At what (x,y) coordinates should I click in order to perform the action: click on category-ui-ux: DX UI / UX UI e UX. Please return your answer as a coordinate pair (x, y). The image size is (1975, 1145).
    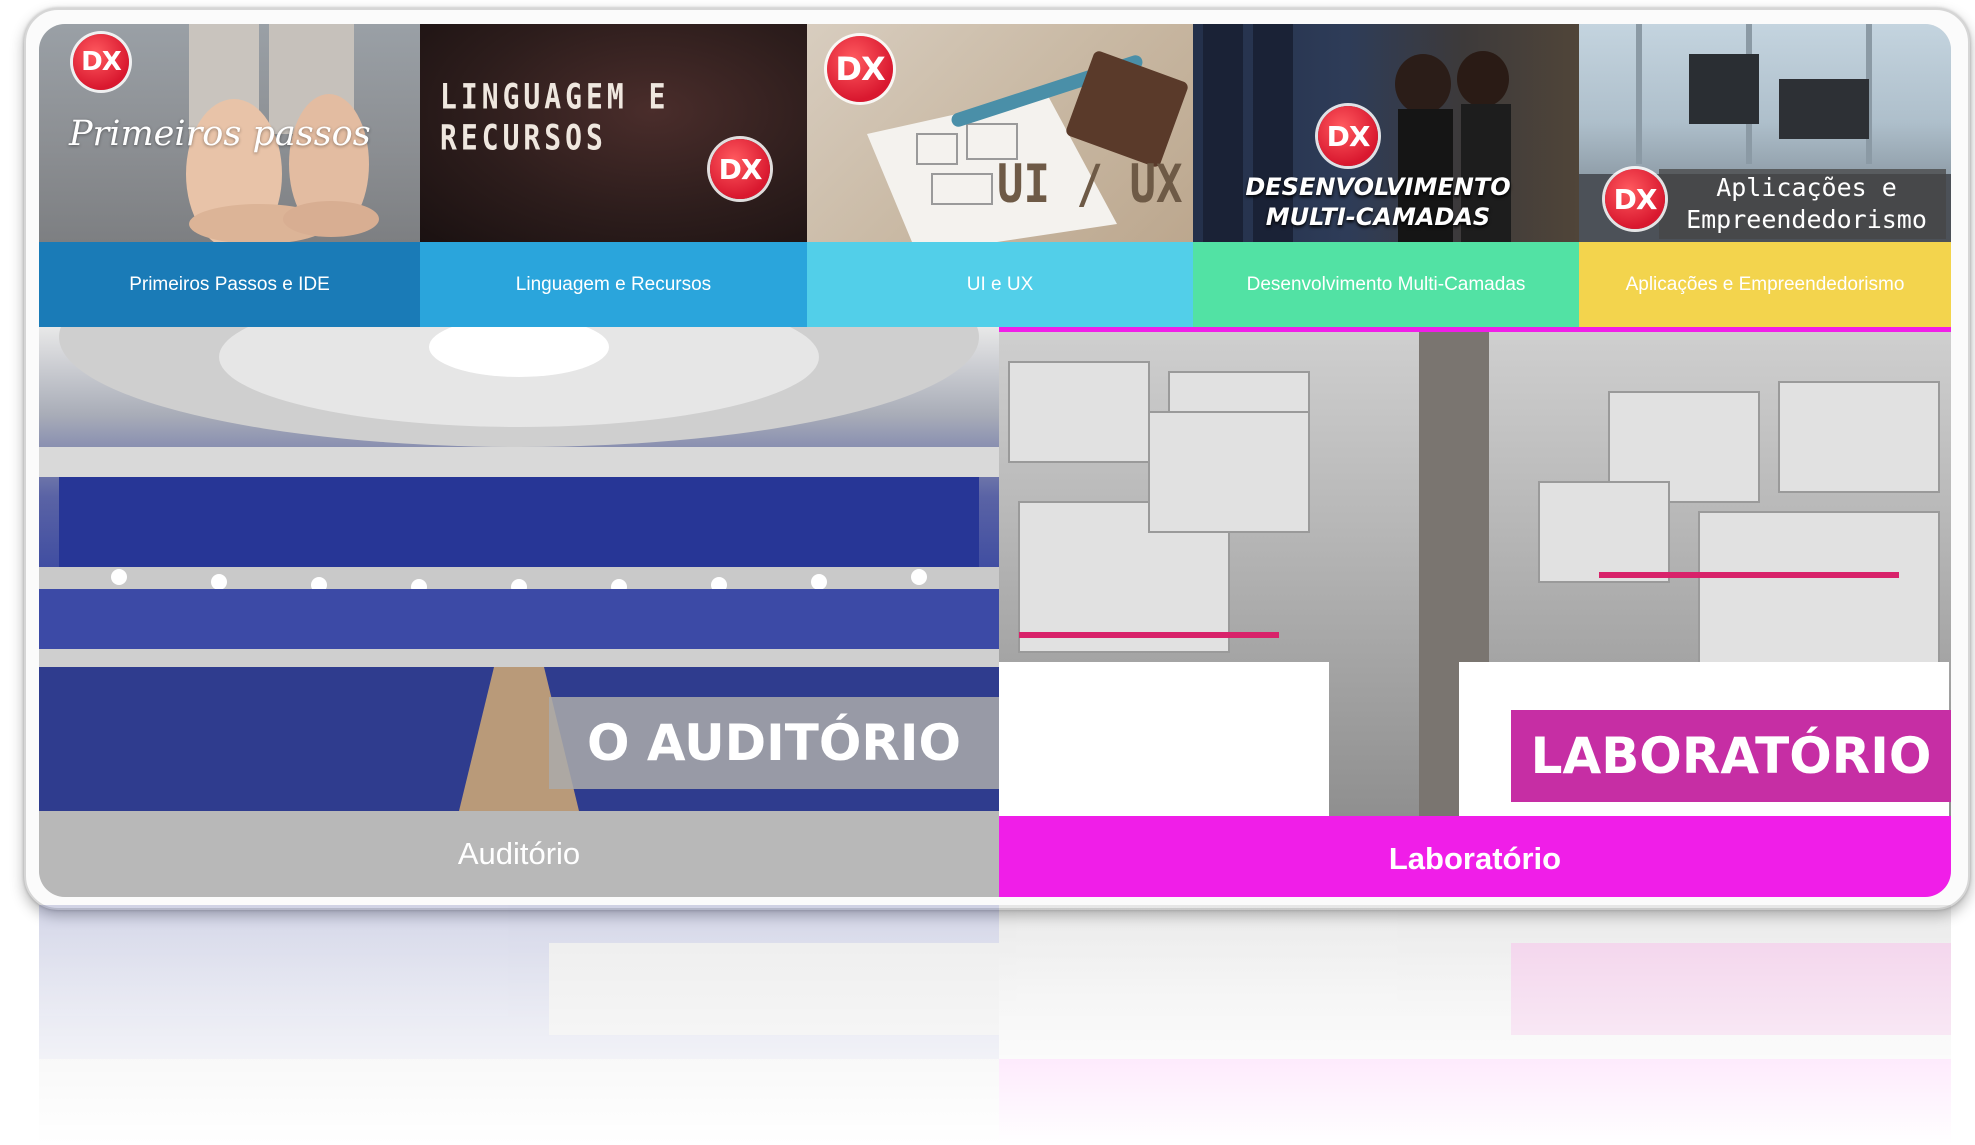
    Looking at the image, I should click on (1000, 175).